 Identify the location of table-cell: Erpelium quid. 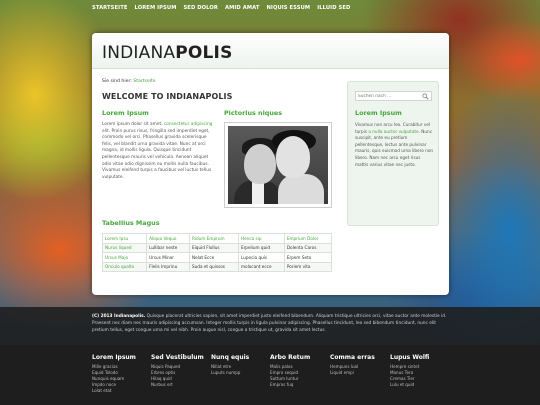
(261, 247).